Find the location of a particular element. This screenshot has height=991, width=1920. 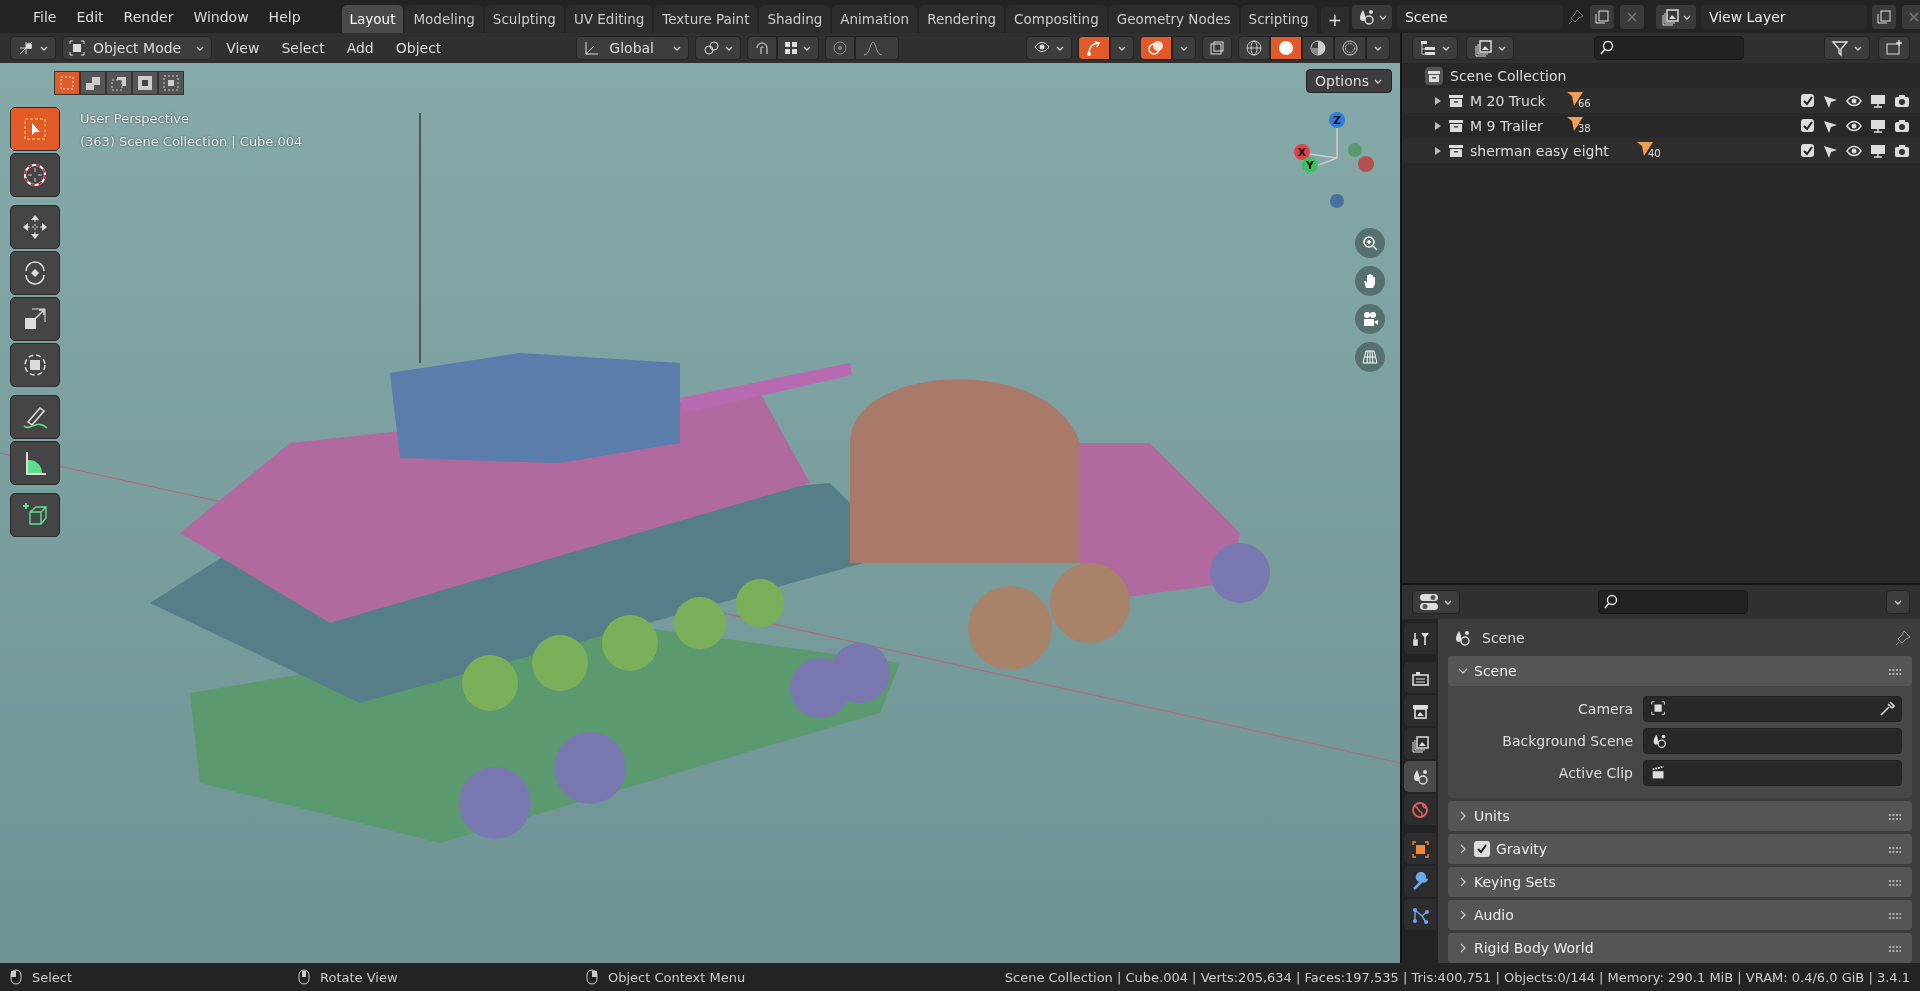

workspace-tab: Scripting is located at coordinates (1278, 19).